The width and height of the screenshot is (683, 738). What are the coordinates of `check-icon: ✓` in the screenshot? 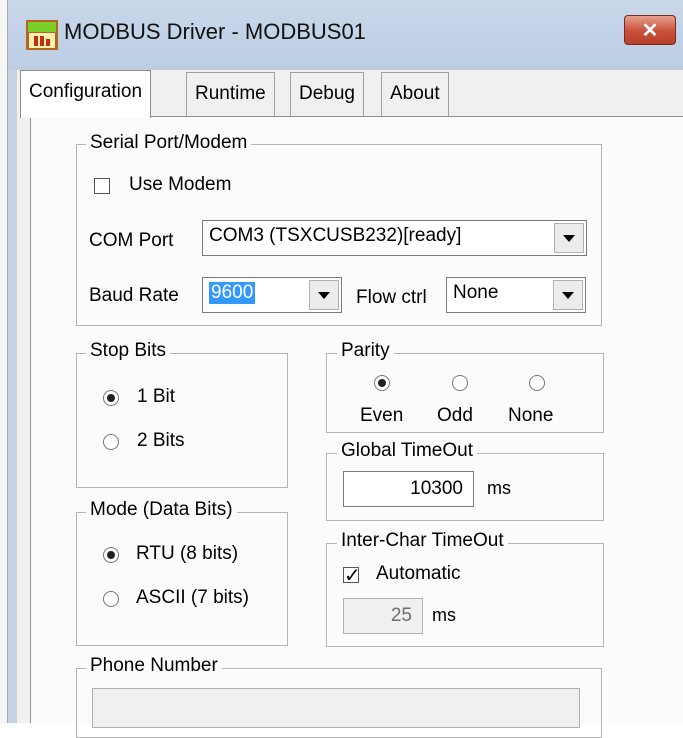 It's located at (352, 576).